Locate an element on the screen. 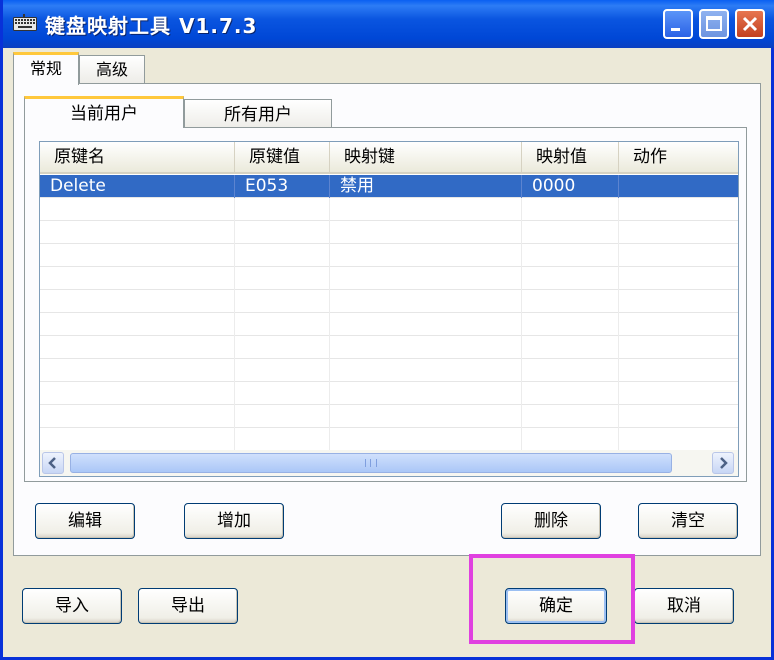 The image size is (774, 660). grip-icon is located at coordinates (371, 463).